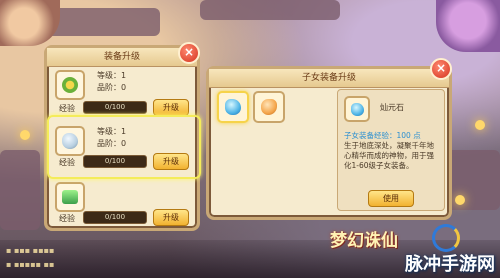  I want to click on blue-gem-icon, so click(233, 107).